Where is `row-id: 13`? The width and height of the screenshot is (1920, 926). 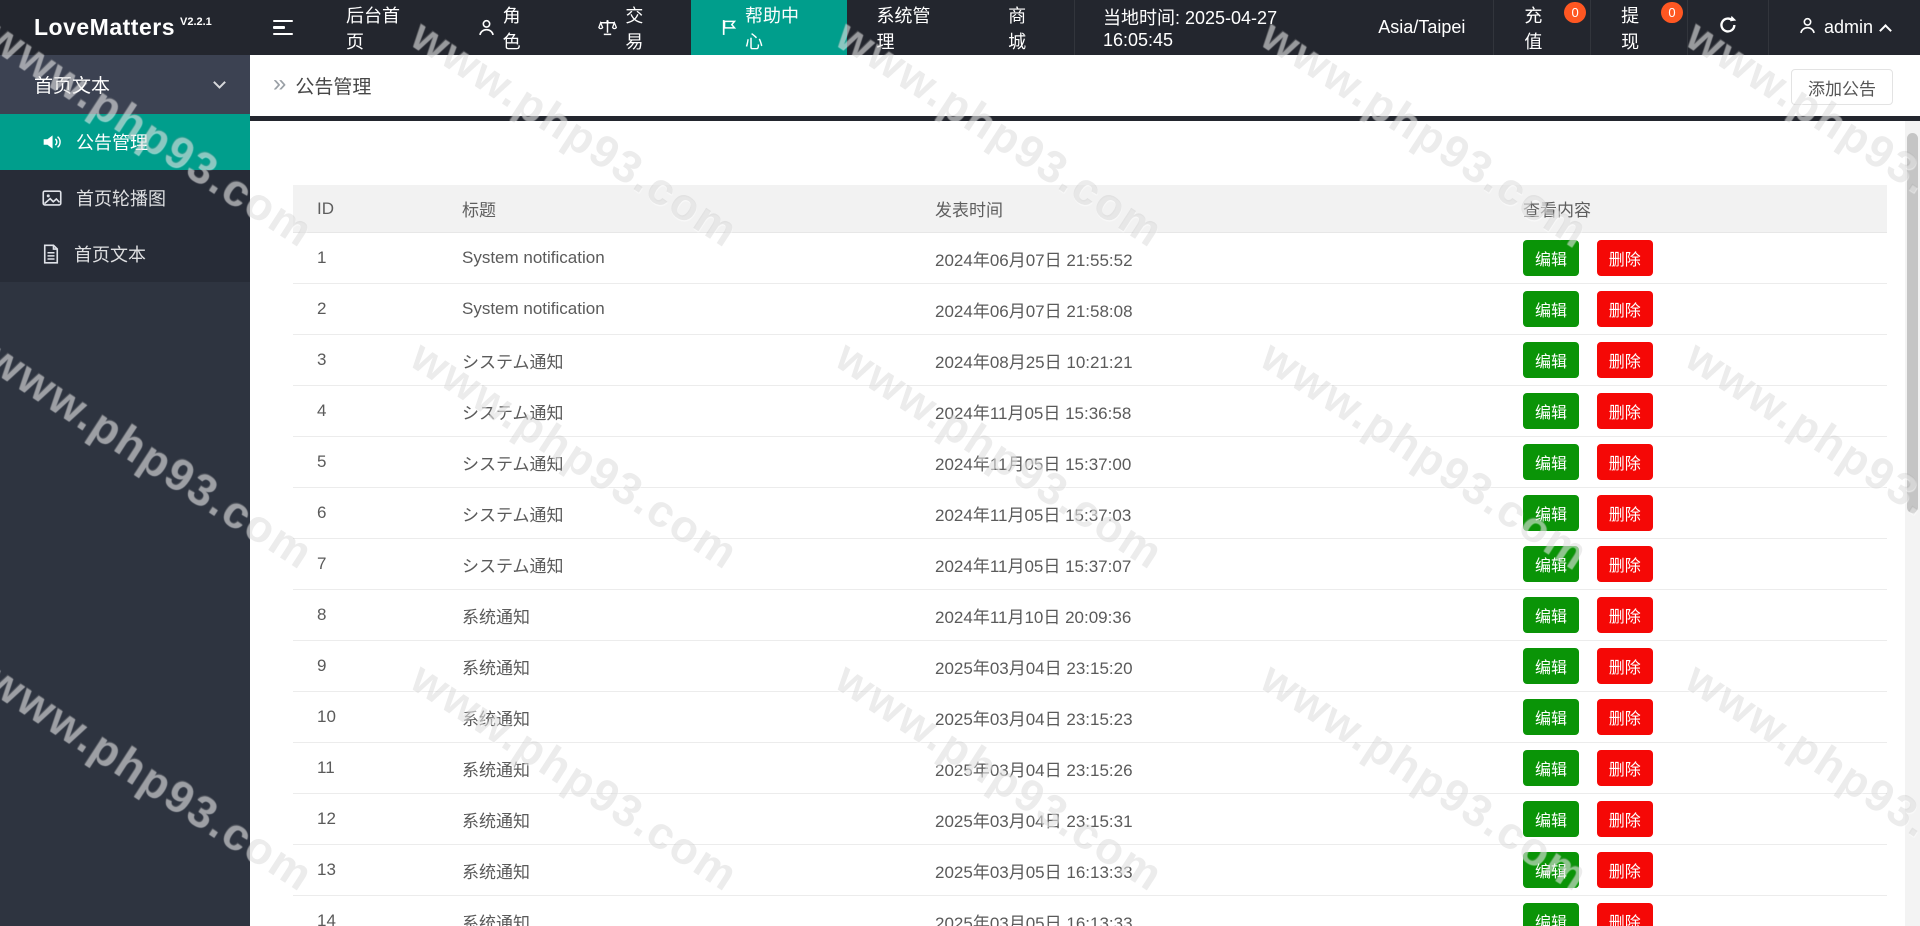 row-id: 13 is located at coordinates (326, 869).